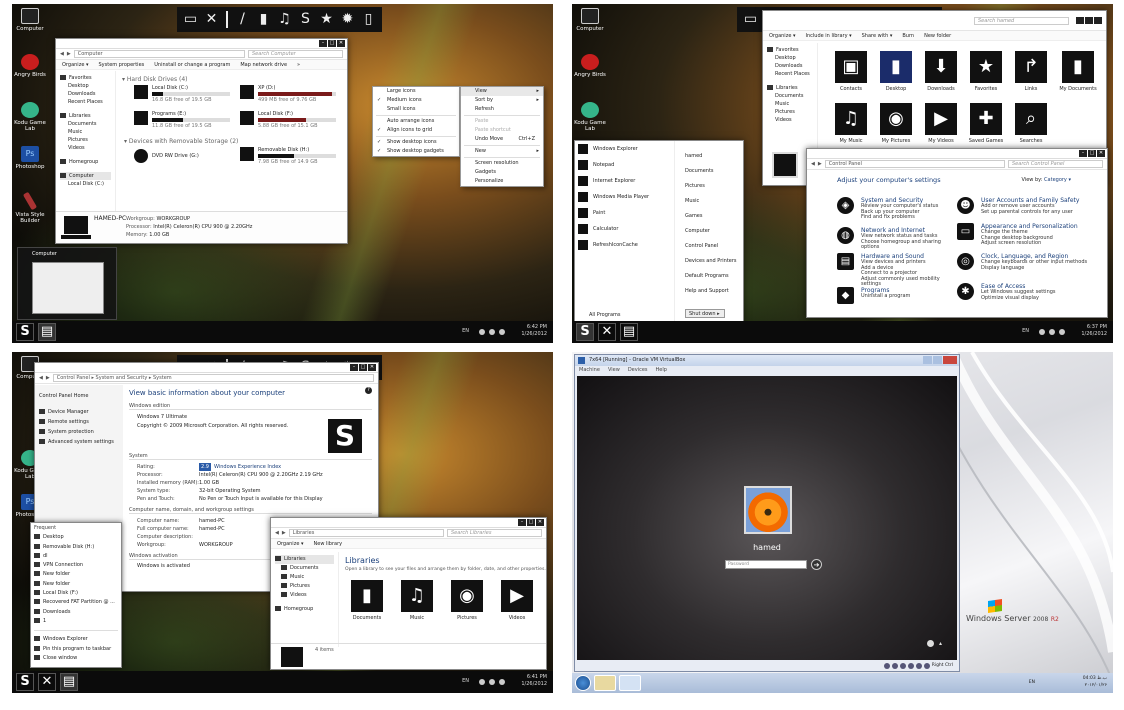  What do you see at coordinates (76, 565) in the screenshot?
I see `jump-item: VPN Connection` at bounding box center [76, 565].